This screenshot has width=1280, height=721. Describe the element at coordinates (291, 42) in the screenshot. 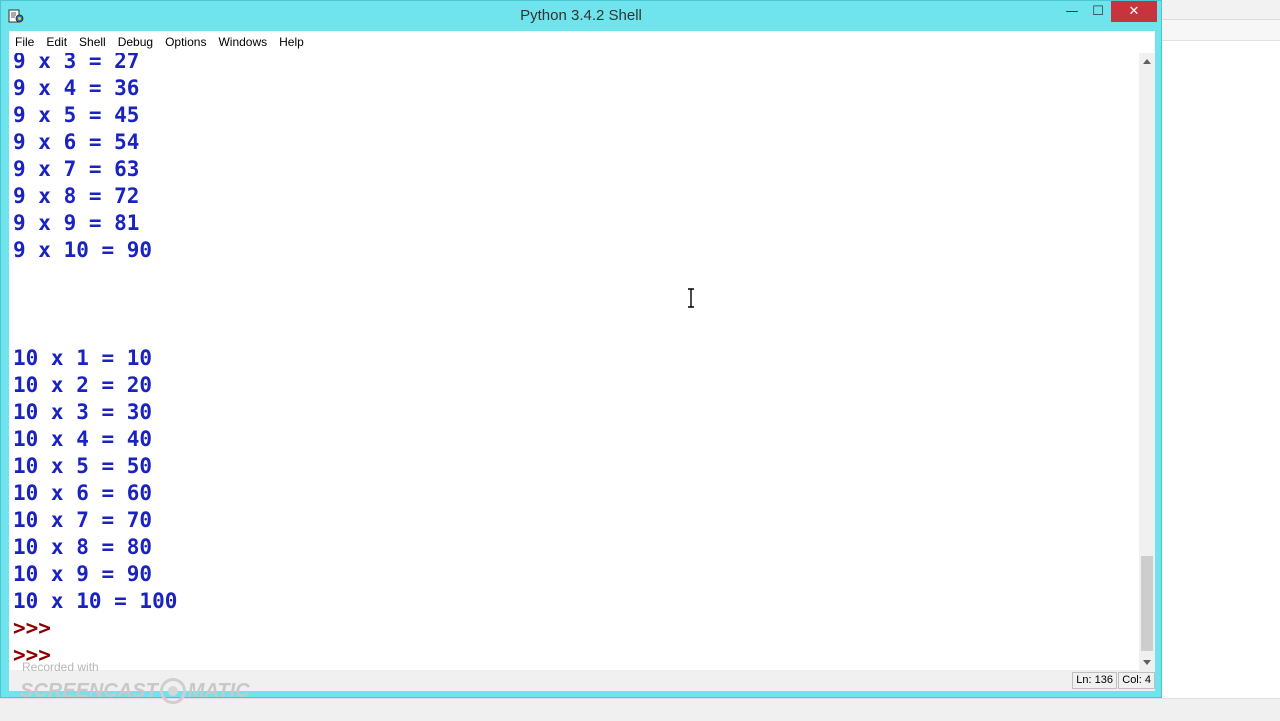

I see `menu-help: Help` at that location.